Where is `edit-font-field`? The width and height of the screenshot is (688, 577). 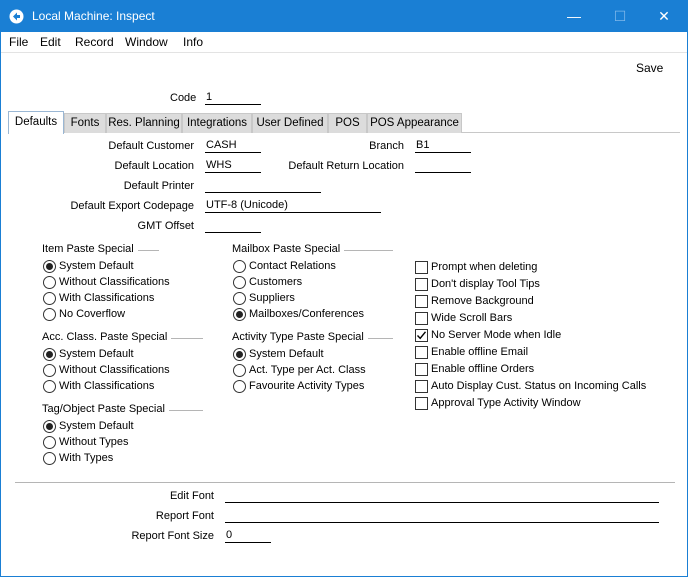 edit-font-field is located at coordinates (442, 496).